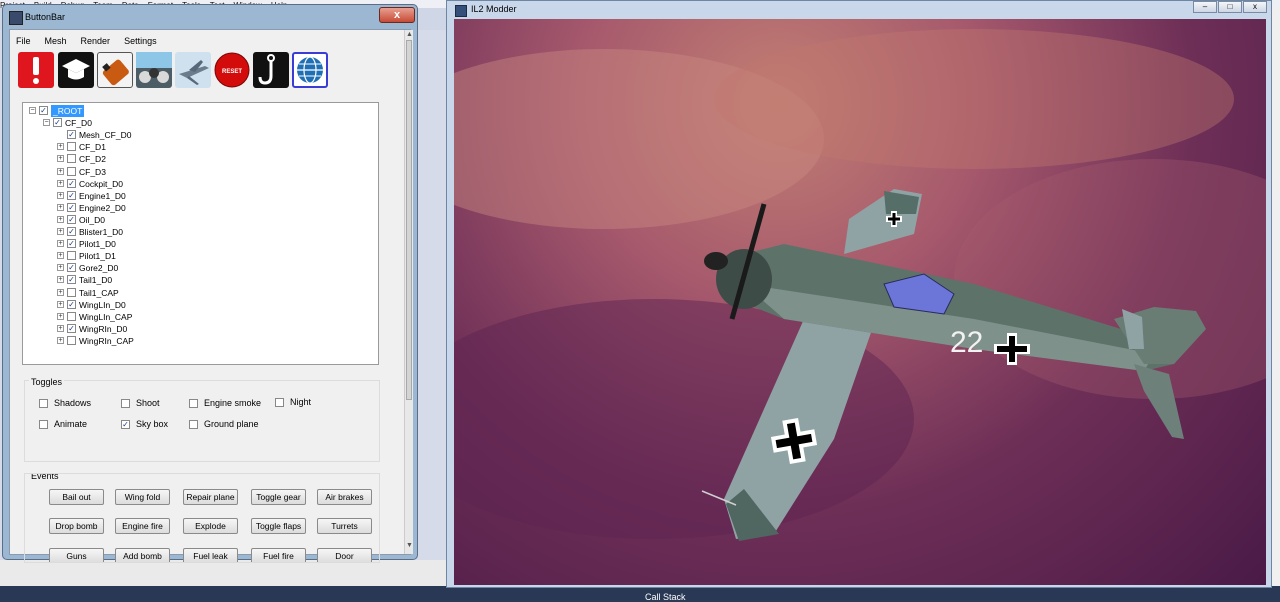 The width and height of the screenshot is (1280, 602). Describe the element at coordinates (142, 555) in the screenshot. I see `event-add-bomb-button: Add bomb` at that location.